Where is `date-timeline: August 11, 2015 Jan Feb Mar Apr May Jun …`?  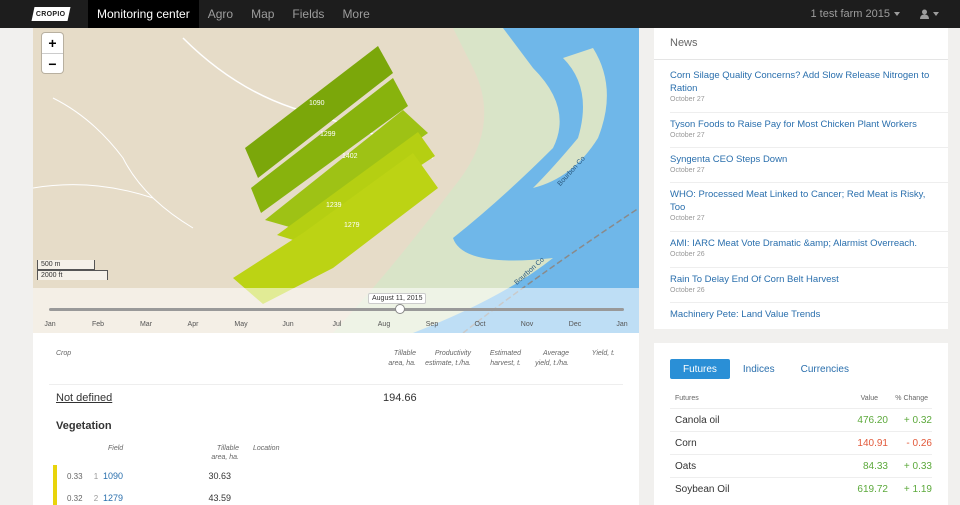 date-timeline: August 11, 2015 Jan Feb Mar Apr May Jun … is located at coordinates (336, 310).